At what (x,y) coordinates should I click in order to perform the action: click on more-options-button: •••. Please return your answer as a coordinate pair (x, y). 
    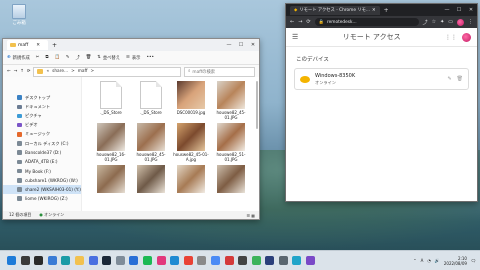
    Looking at the image, I should click on (150, 57).